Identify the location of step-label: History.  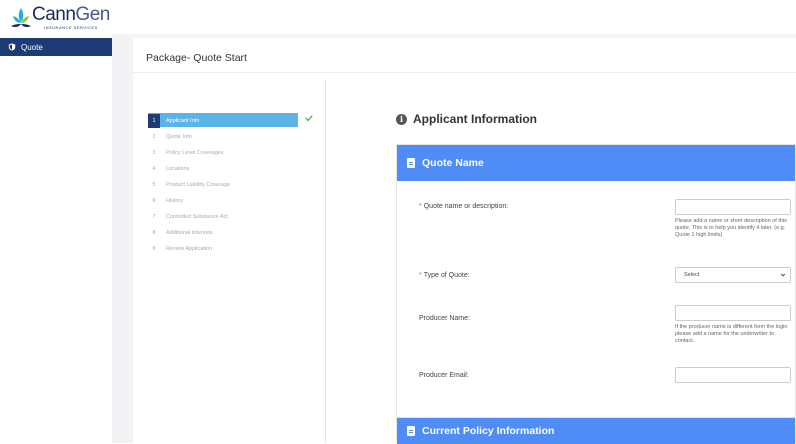
(175, 201).